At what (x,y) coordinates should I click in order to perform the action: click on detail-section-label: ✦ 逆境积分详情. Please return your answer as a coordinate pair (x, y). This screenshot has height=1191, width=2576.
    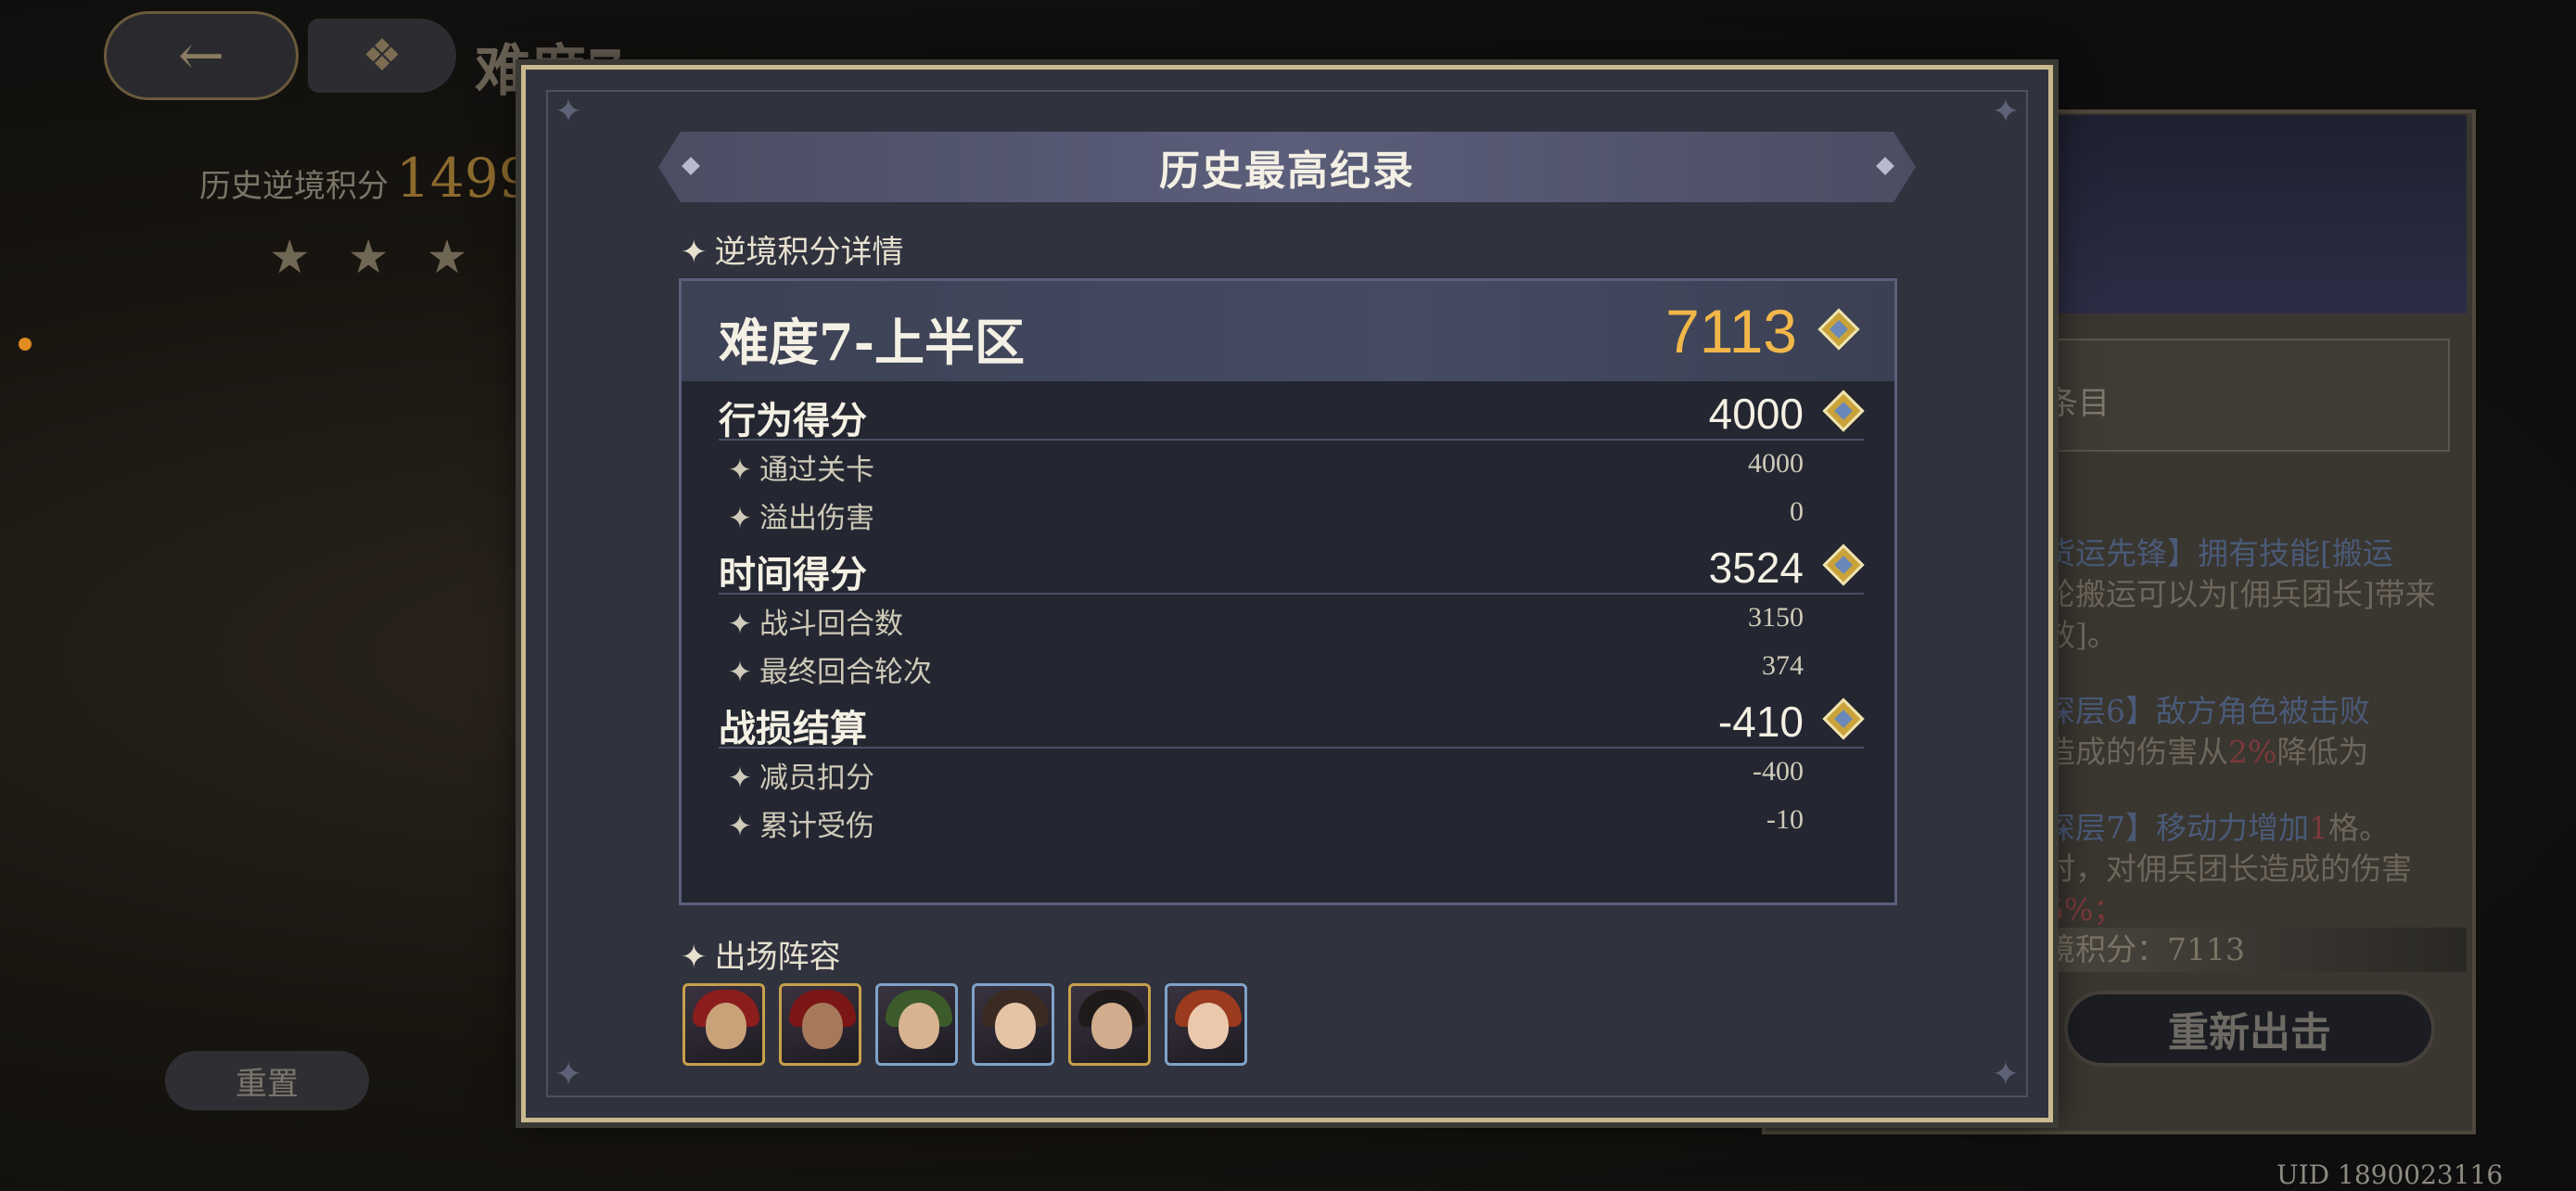
    Looking at the image, I should click on (793, 252).